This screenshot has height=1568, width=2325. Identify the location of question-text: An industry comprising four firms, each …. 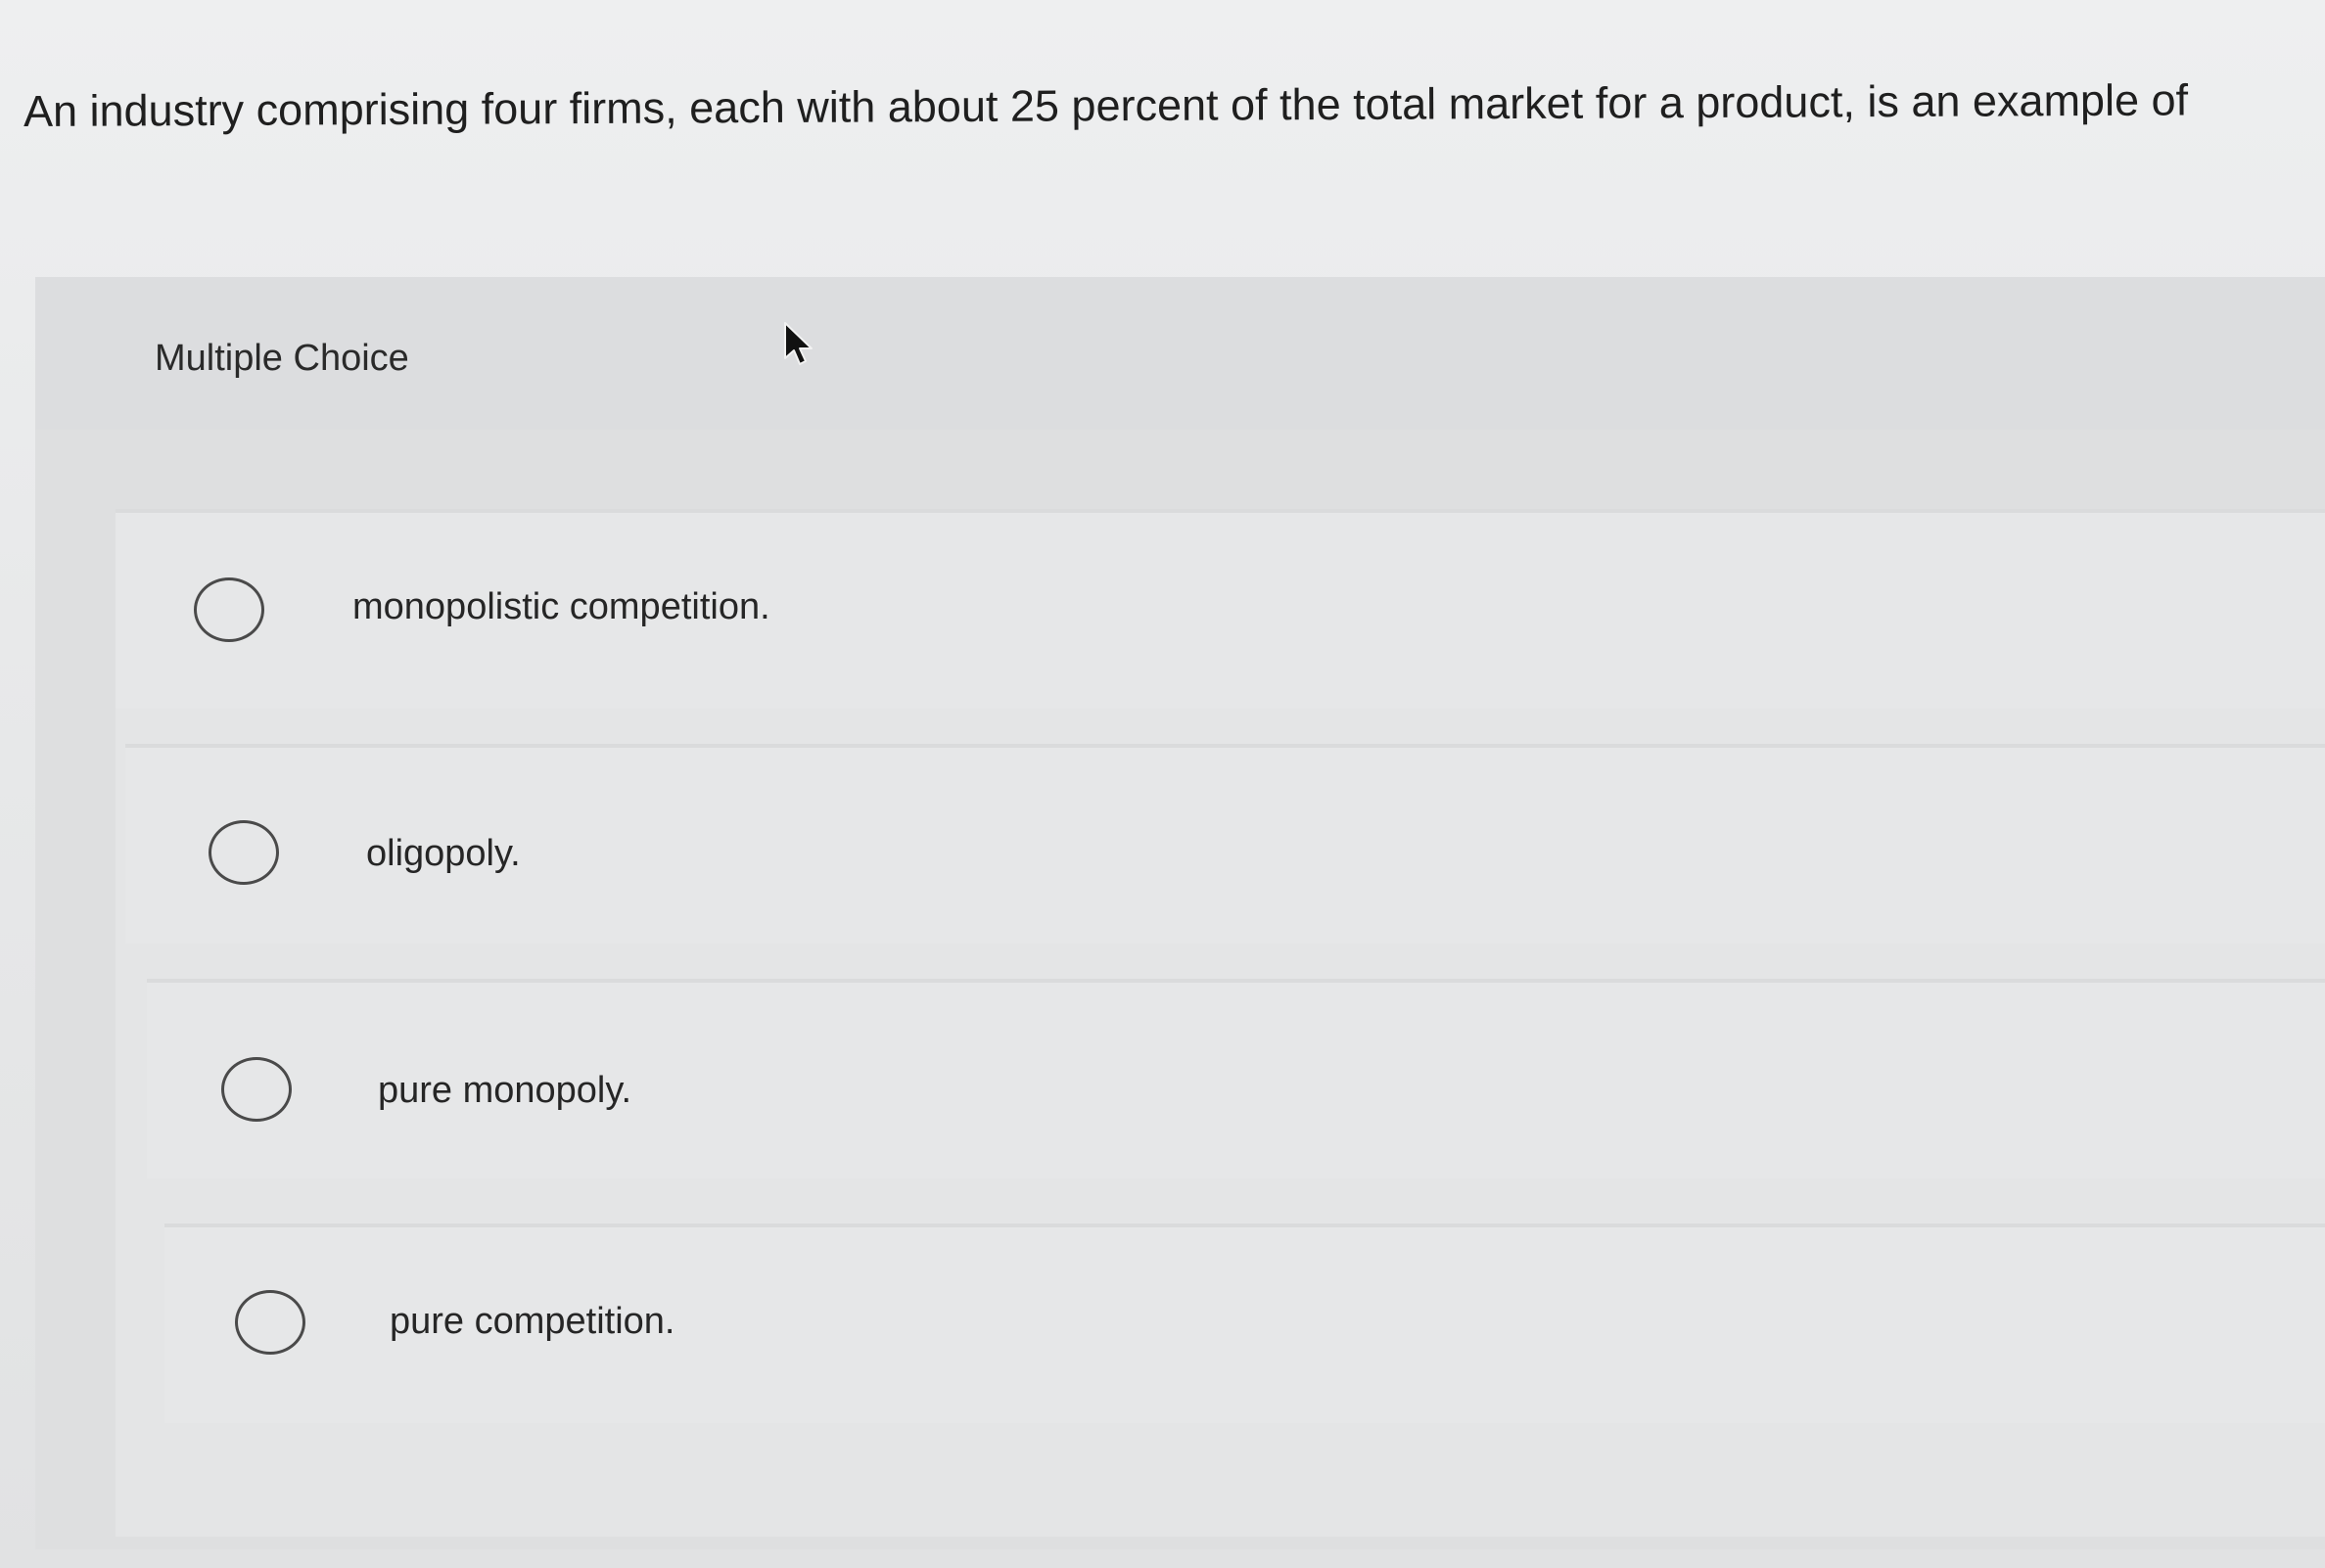
(1106, 105).